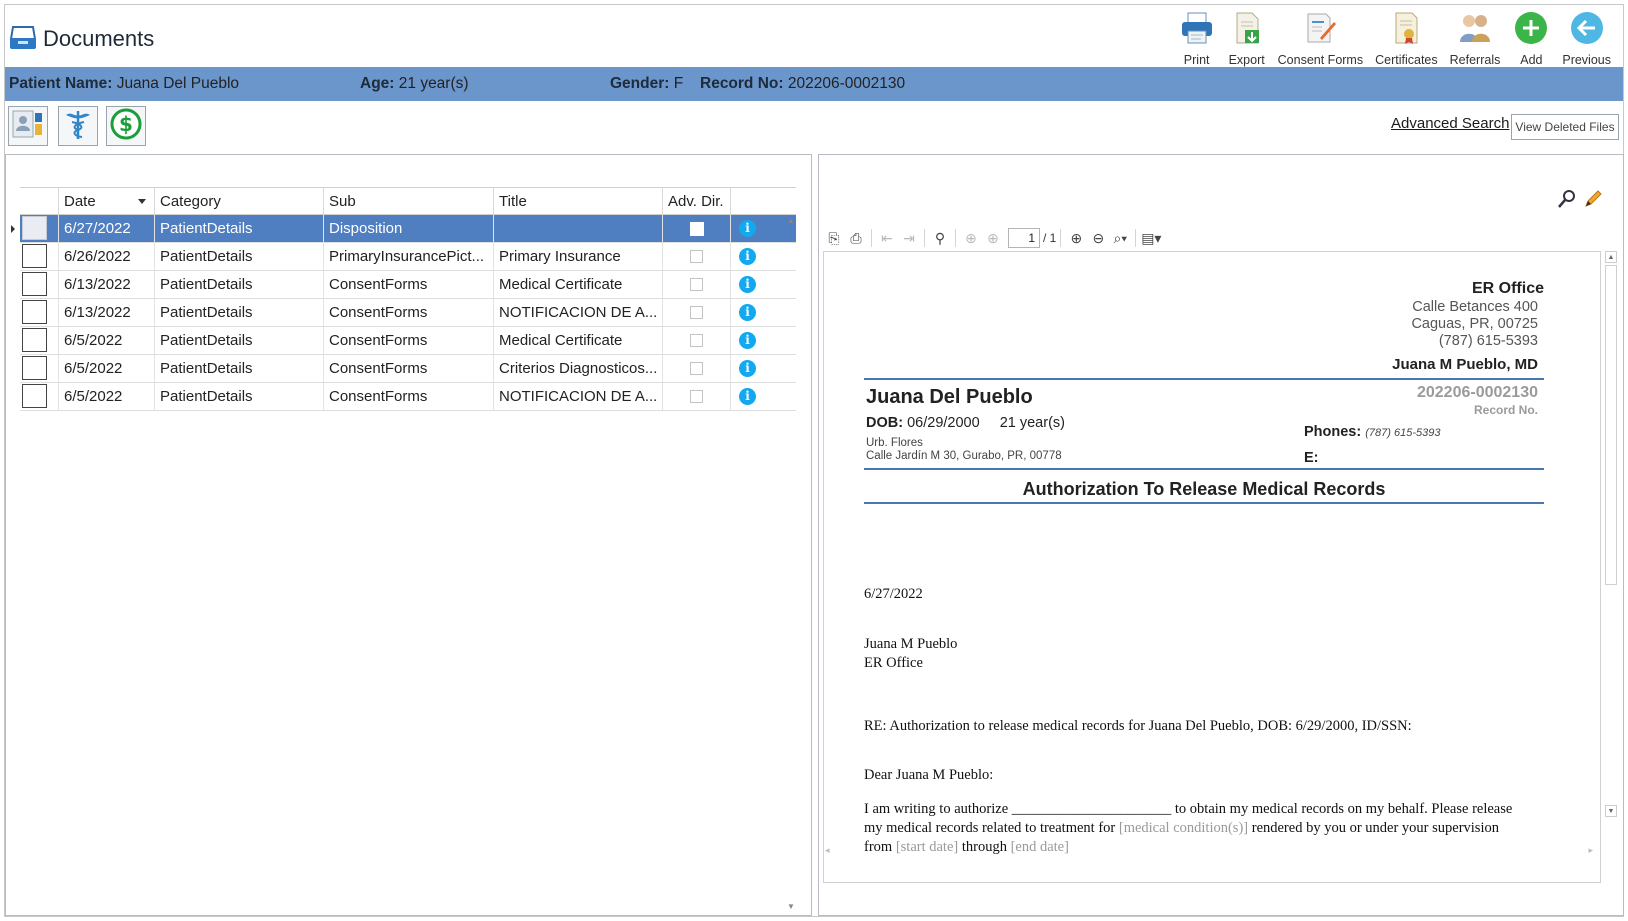 This screenshot has height=921, width=1628. What do you see at coordinates (1076, 238) in the screenshot?
I see `zoom-in-icon: ⊕` at bounding box center [1076, 238].